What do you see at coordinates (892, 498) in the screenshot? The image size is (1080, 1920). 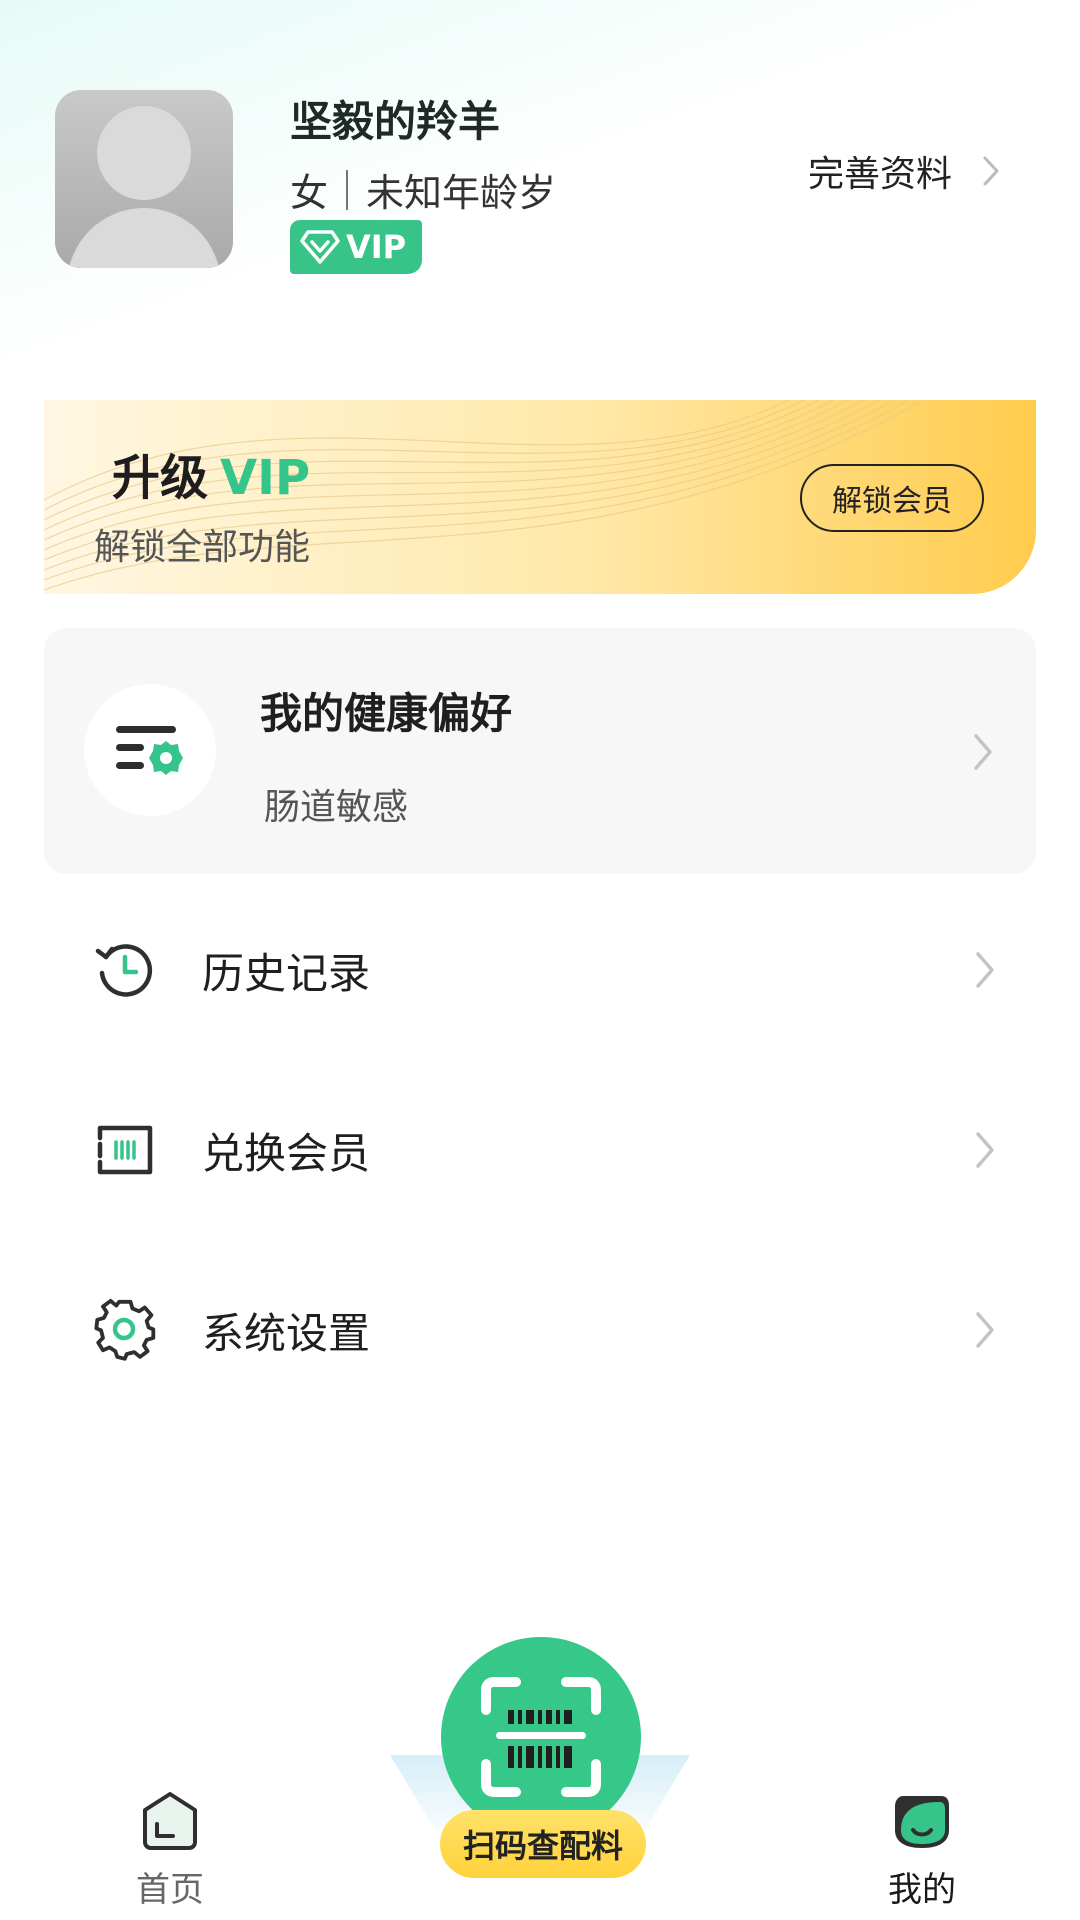 I see `unlock-membership-button: 解锁会员` at bounding box center [892, 498].